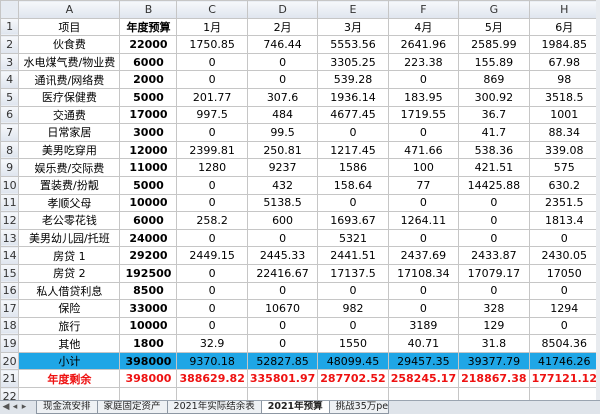  Describe the element at coordinates (353, 115) in the screenshot. I see `month-value-cell: 4677.45` at that location.